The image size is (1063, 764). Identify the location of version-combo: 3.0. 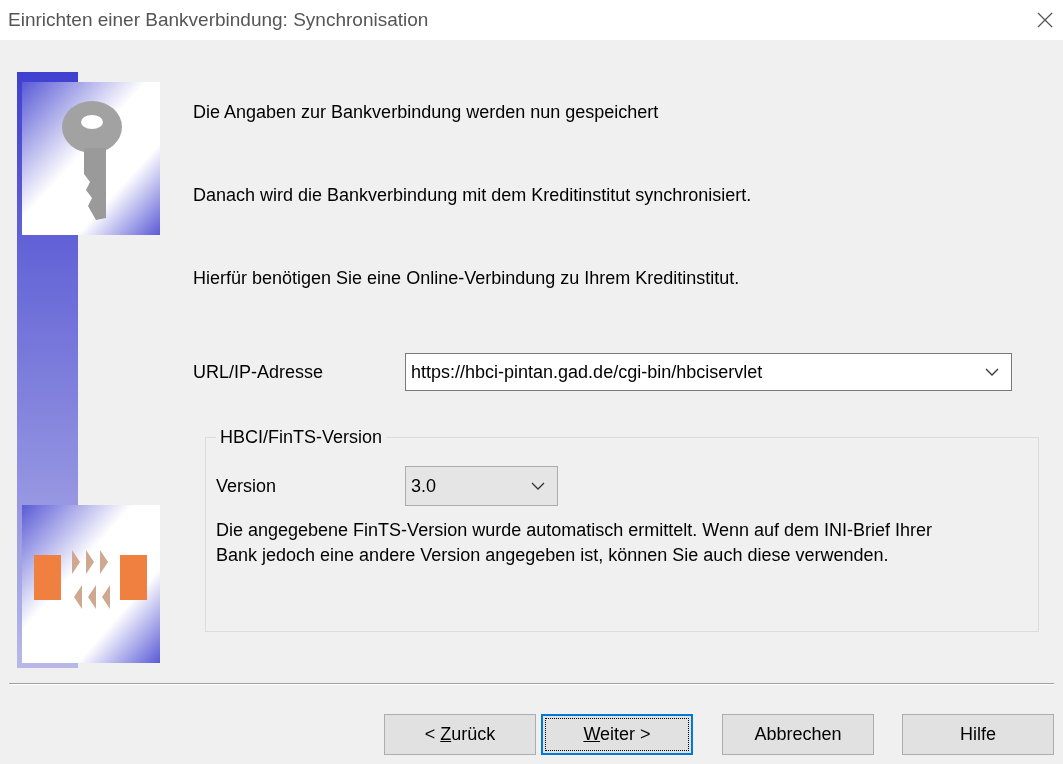
(481, 486).